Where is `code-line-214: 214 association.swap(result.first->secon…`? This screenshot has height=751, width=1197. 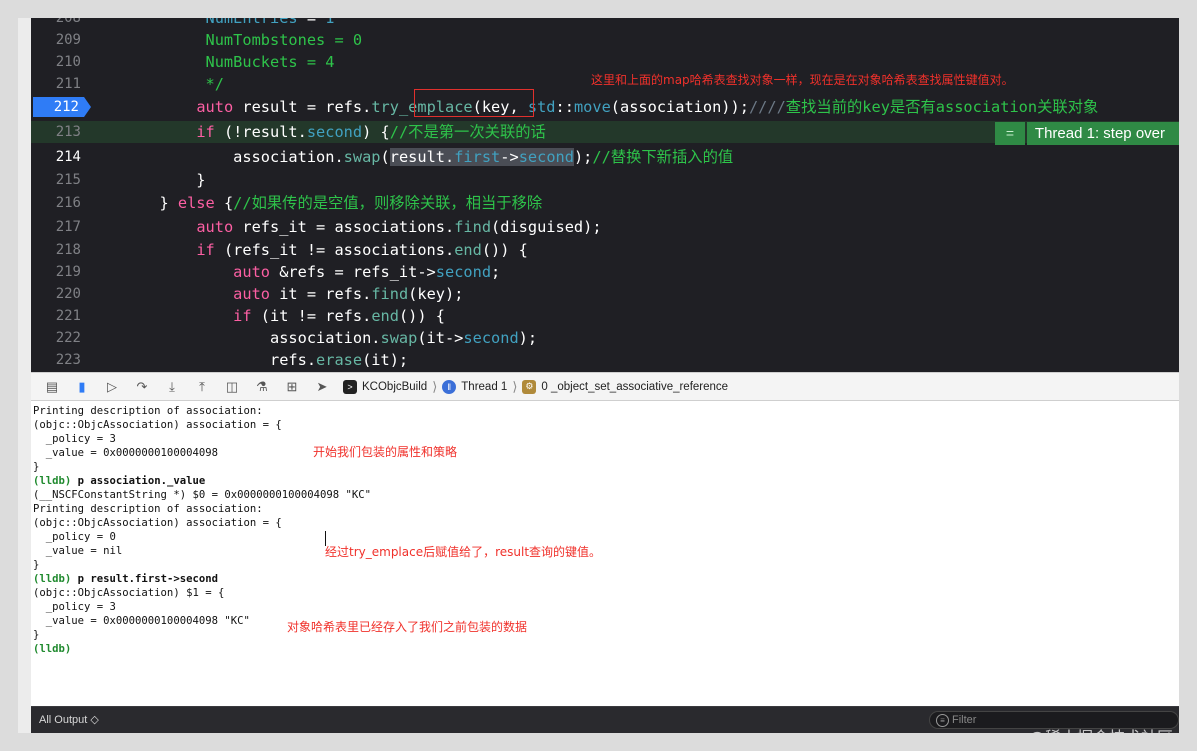
code-line-214: 214 association.swap(result.first->secon… is located at coordinates (605, 157).